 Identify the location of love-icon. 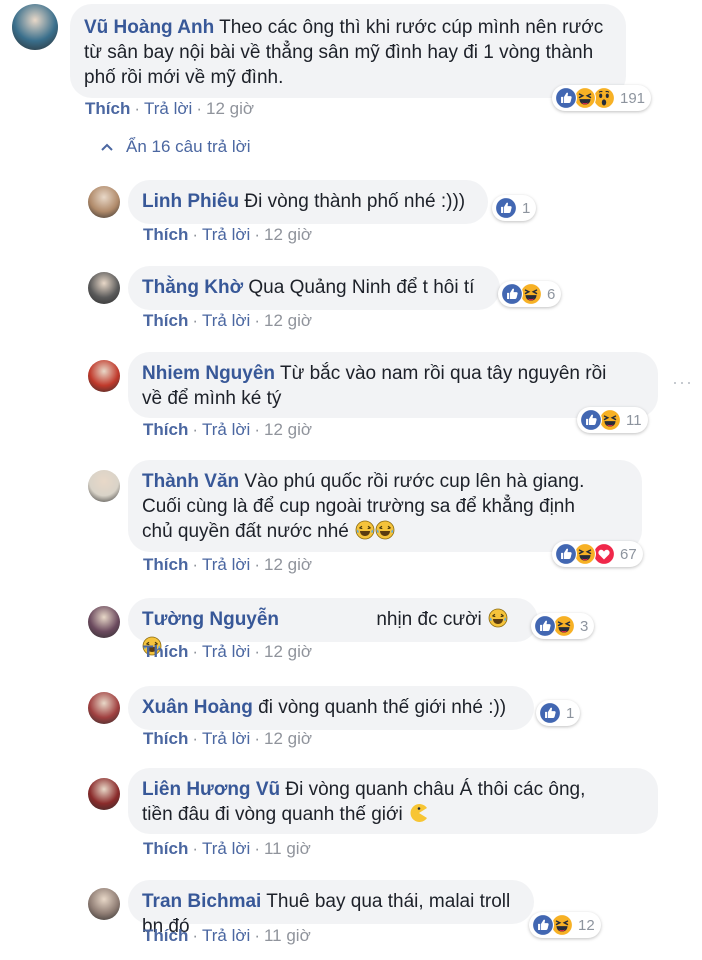
(604, 554).